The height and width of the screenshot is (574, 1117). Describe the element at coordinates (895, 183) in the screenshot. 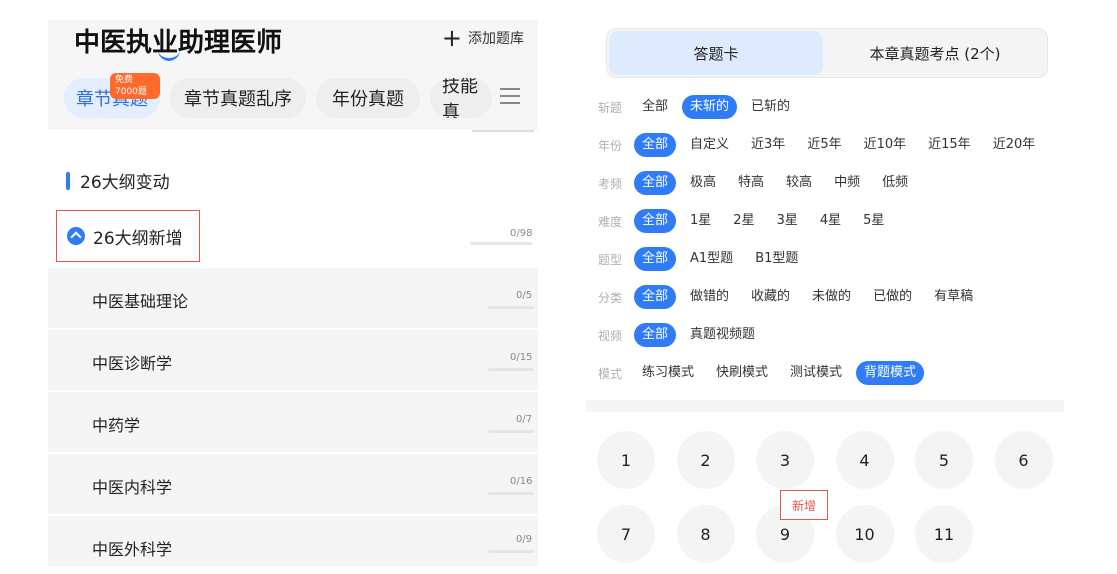

I see `filter-chip: 低频` at that location.